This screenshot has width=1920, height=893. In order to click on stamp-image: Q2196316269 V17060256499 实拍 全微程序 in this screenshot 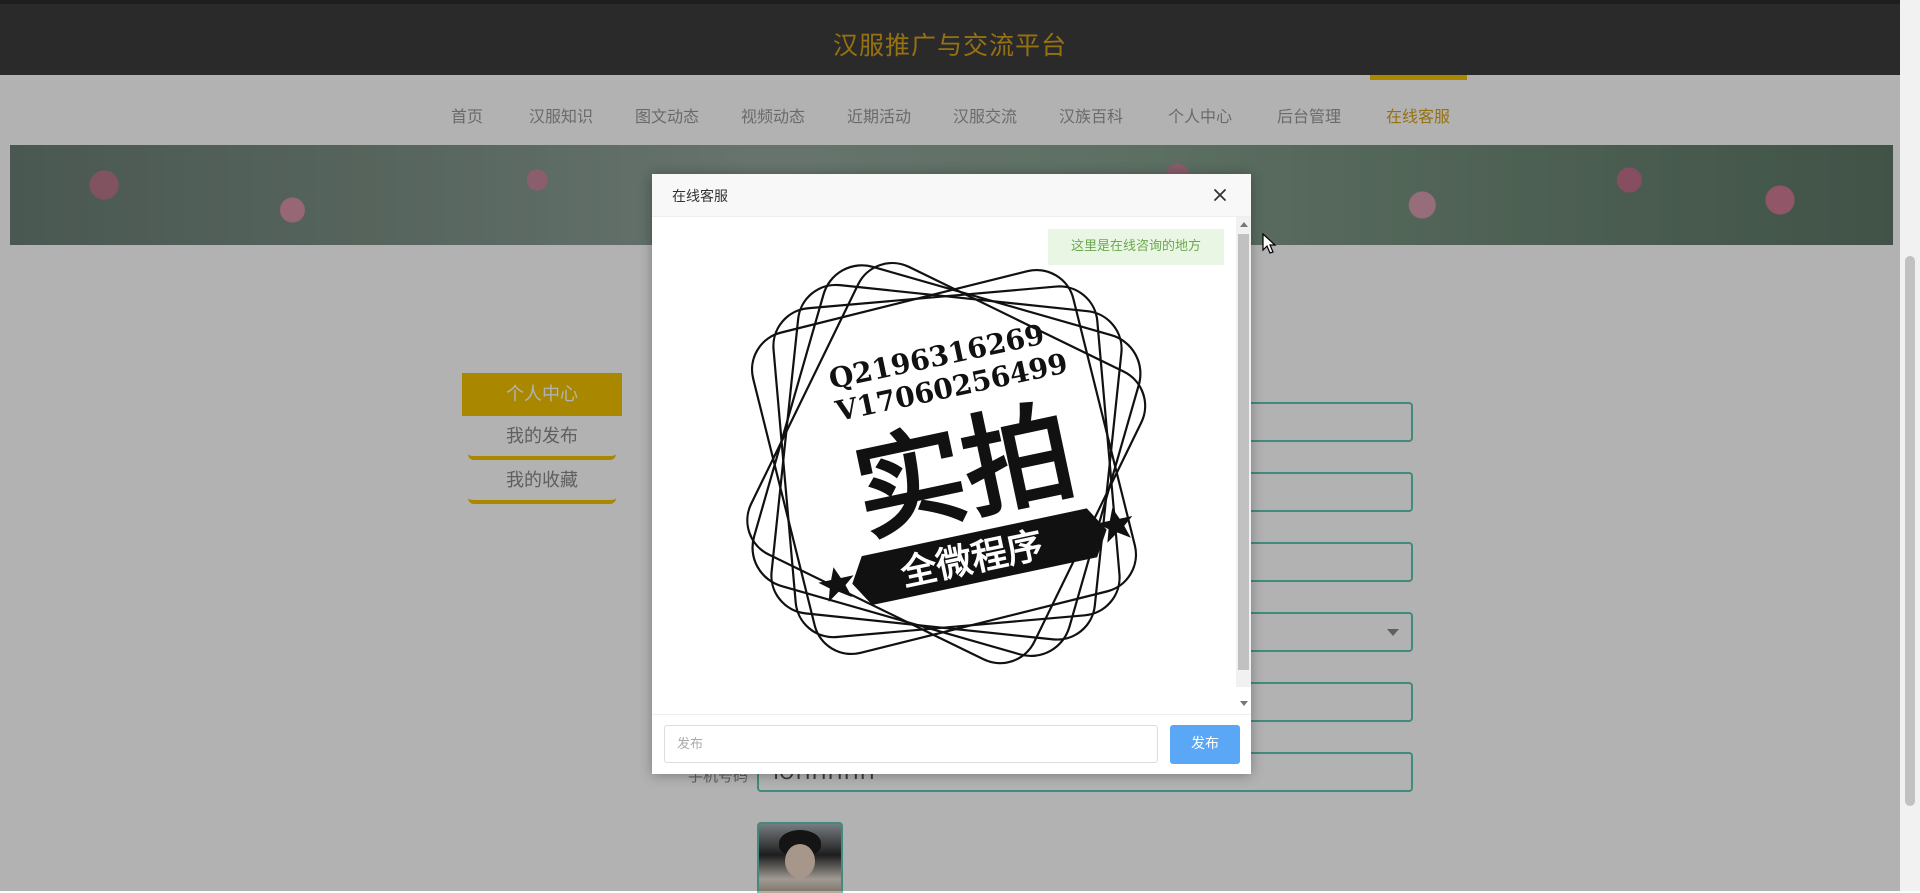, I will do `click(946, 463)`.